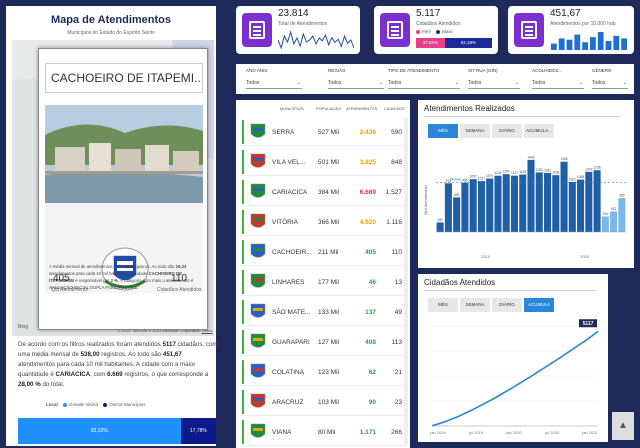 The image size is (640, 448). Describe the element at coordinates (367, 192) in the screenshot. I see `row-attendances: 6.669` at that location.